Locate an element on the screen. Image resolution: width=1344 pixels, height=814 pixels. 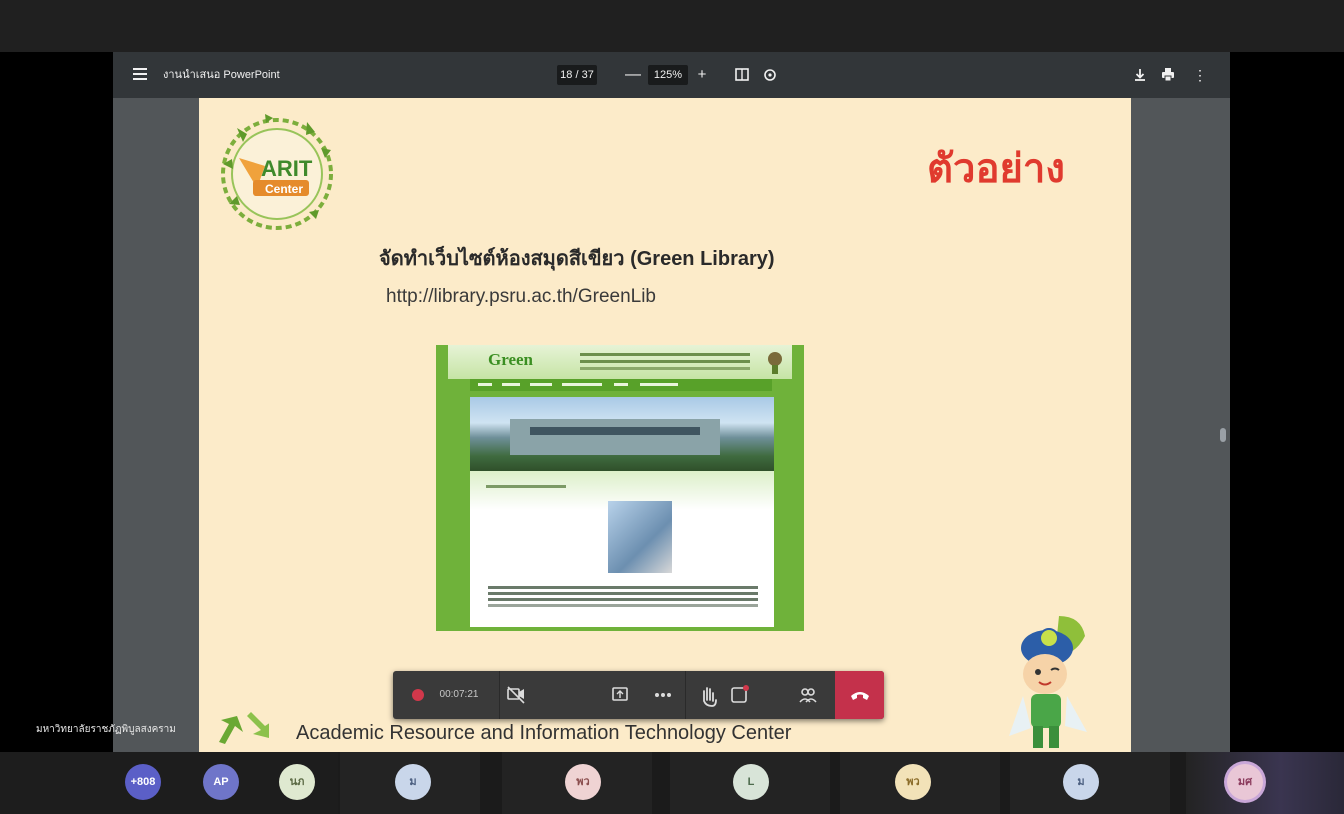
site-header-text is located at coordinates (665, 354).